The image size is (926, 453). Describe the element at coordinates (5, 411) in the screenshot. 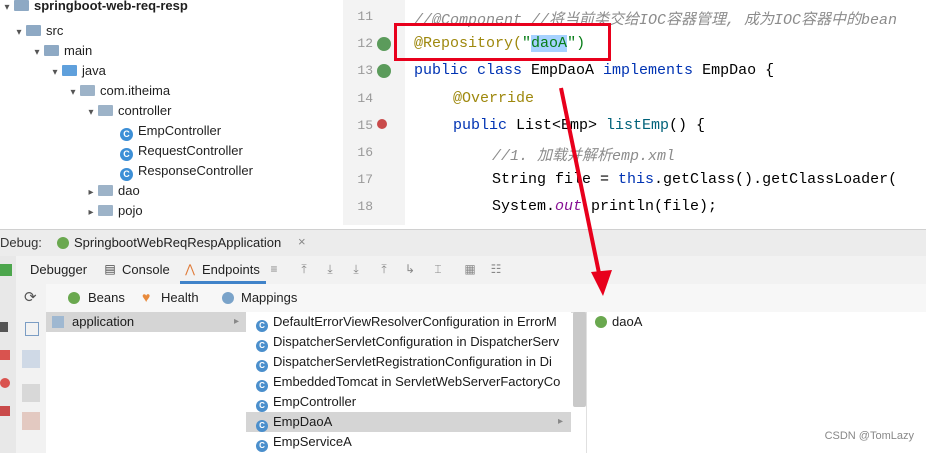

I see `mute-breakpoints-icon` at that location.